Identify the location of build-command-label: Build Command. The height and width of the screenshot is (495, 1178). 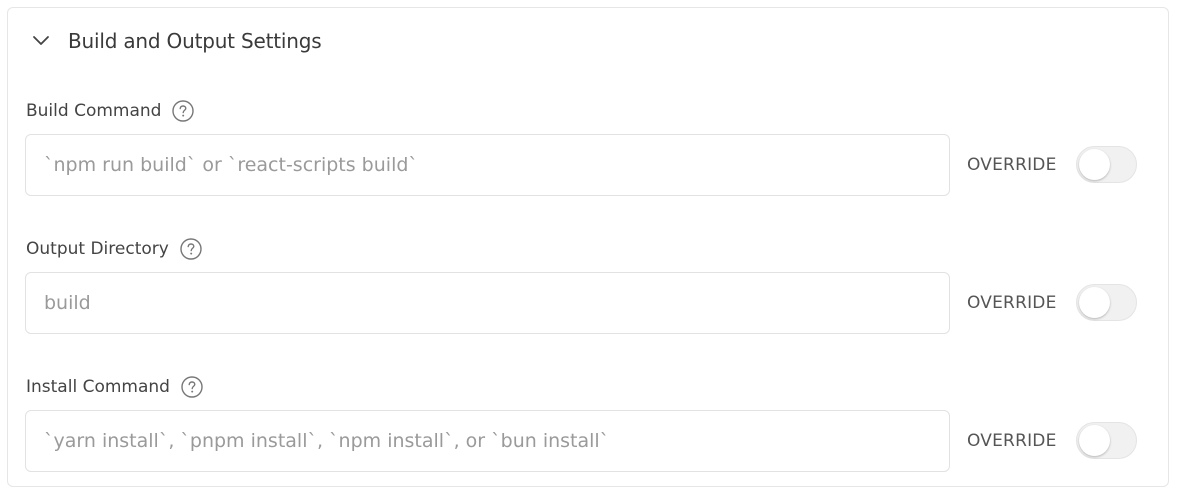
(94, 111).